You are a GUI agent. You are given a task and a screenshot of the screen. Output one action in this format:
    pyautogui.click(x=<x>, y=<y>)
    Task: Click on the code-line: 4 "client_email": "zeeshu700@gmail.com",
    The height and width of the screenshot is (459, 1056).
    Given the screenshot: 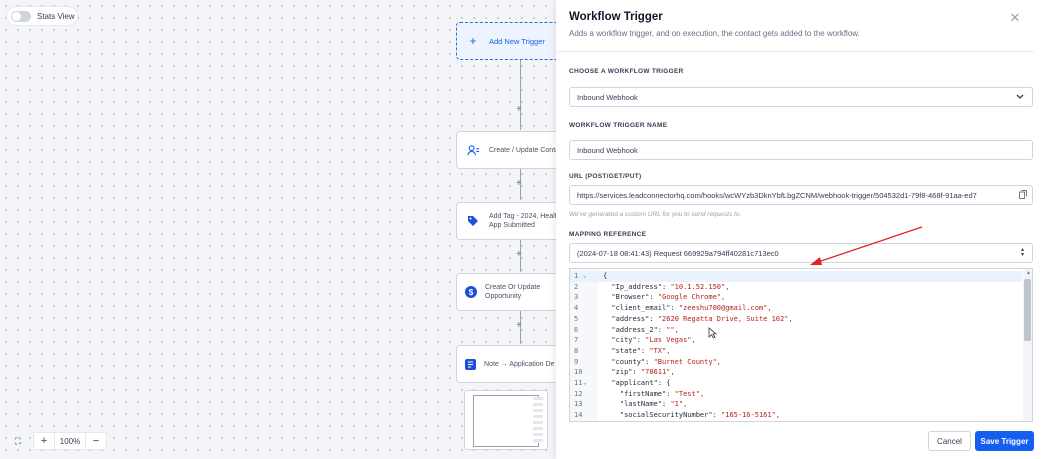 What is the action you would take?
    pyautogui.click(x=796, y=308)
    